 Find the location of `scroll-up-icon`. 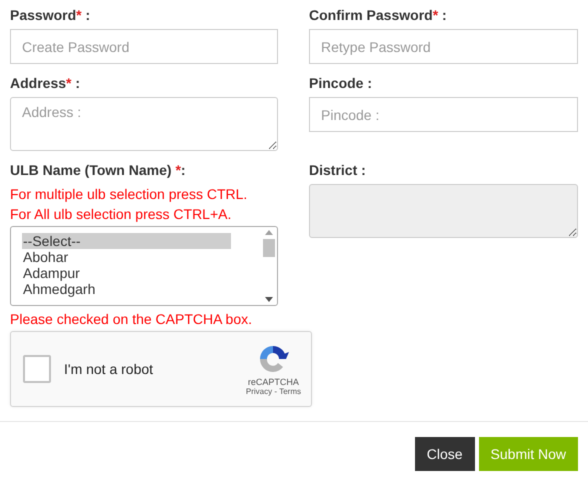

scroll-up-icon is located at coordinates (268, 232).